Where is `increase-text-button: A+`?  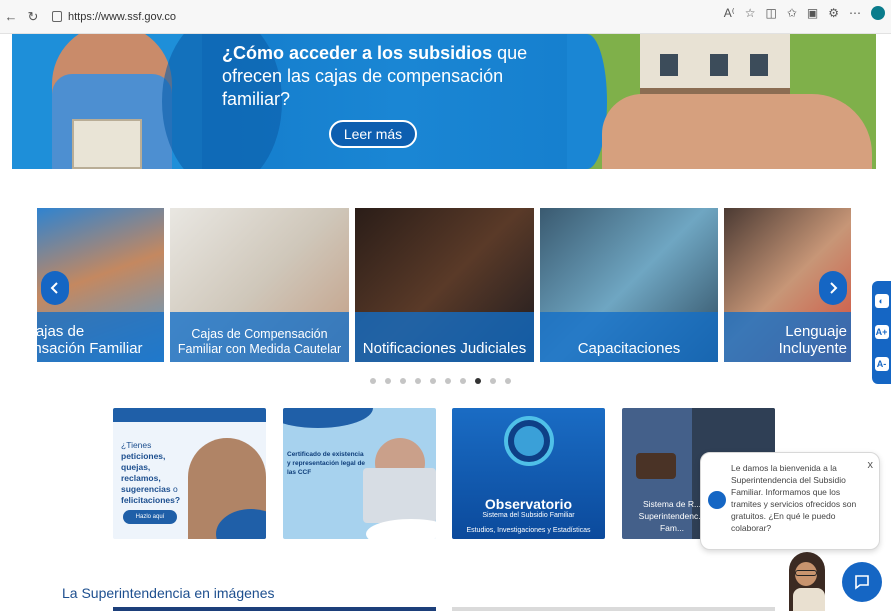 increase-text-button: A+ is located at coordinates (881, 332).